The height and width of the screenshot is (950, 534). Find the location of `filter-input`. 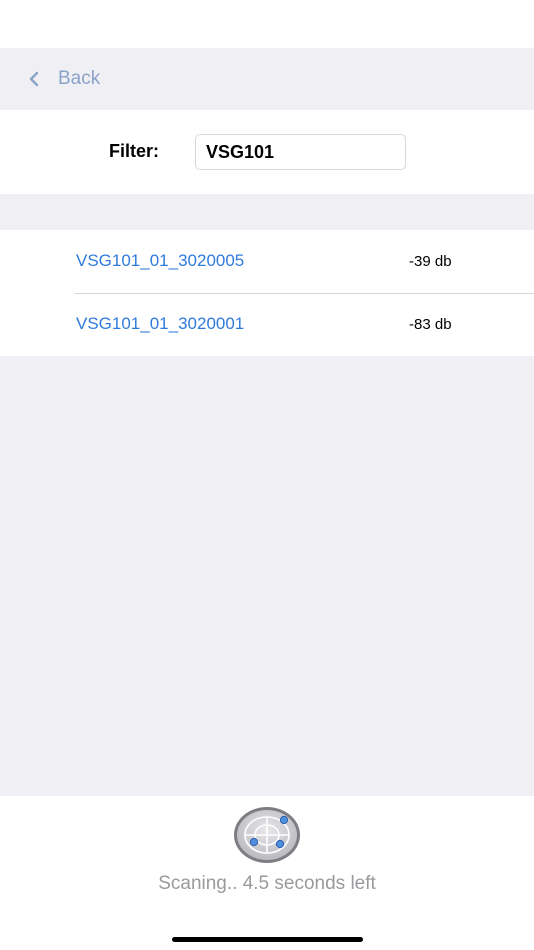

filter-input is located at coordinates (300, 152).